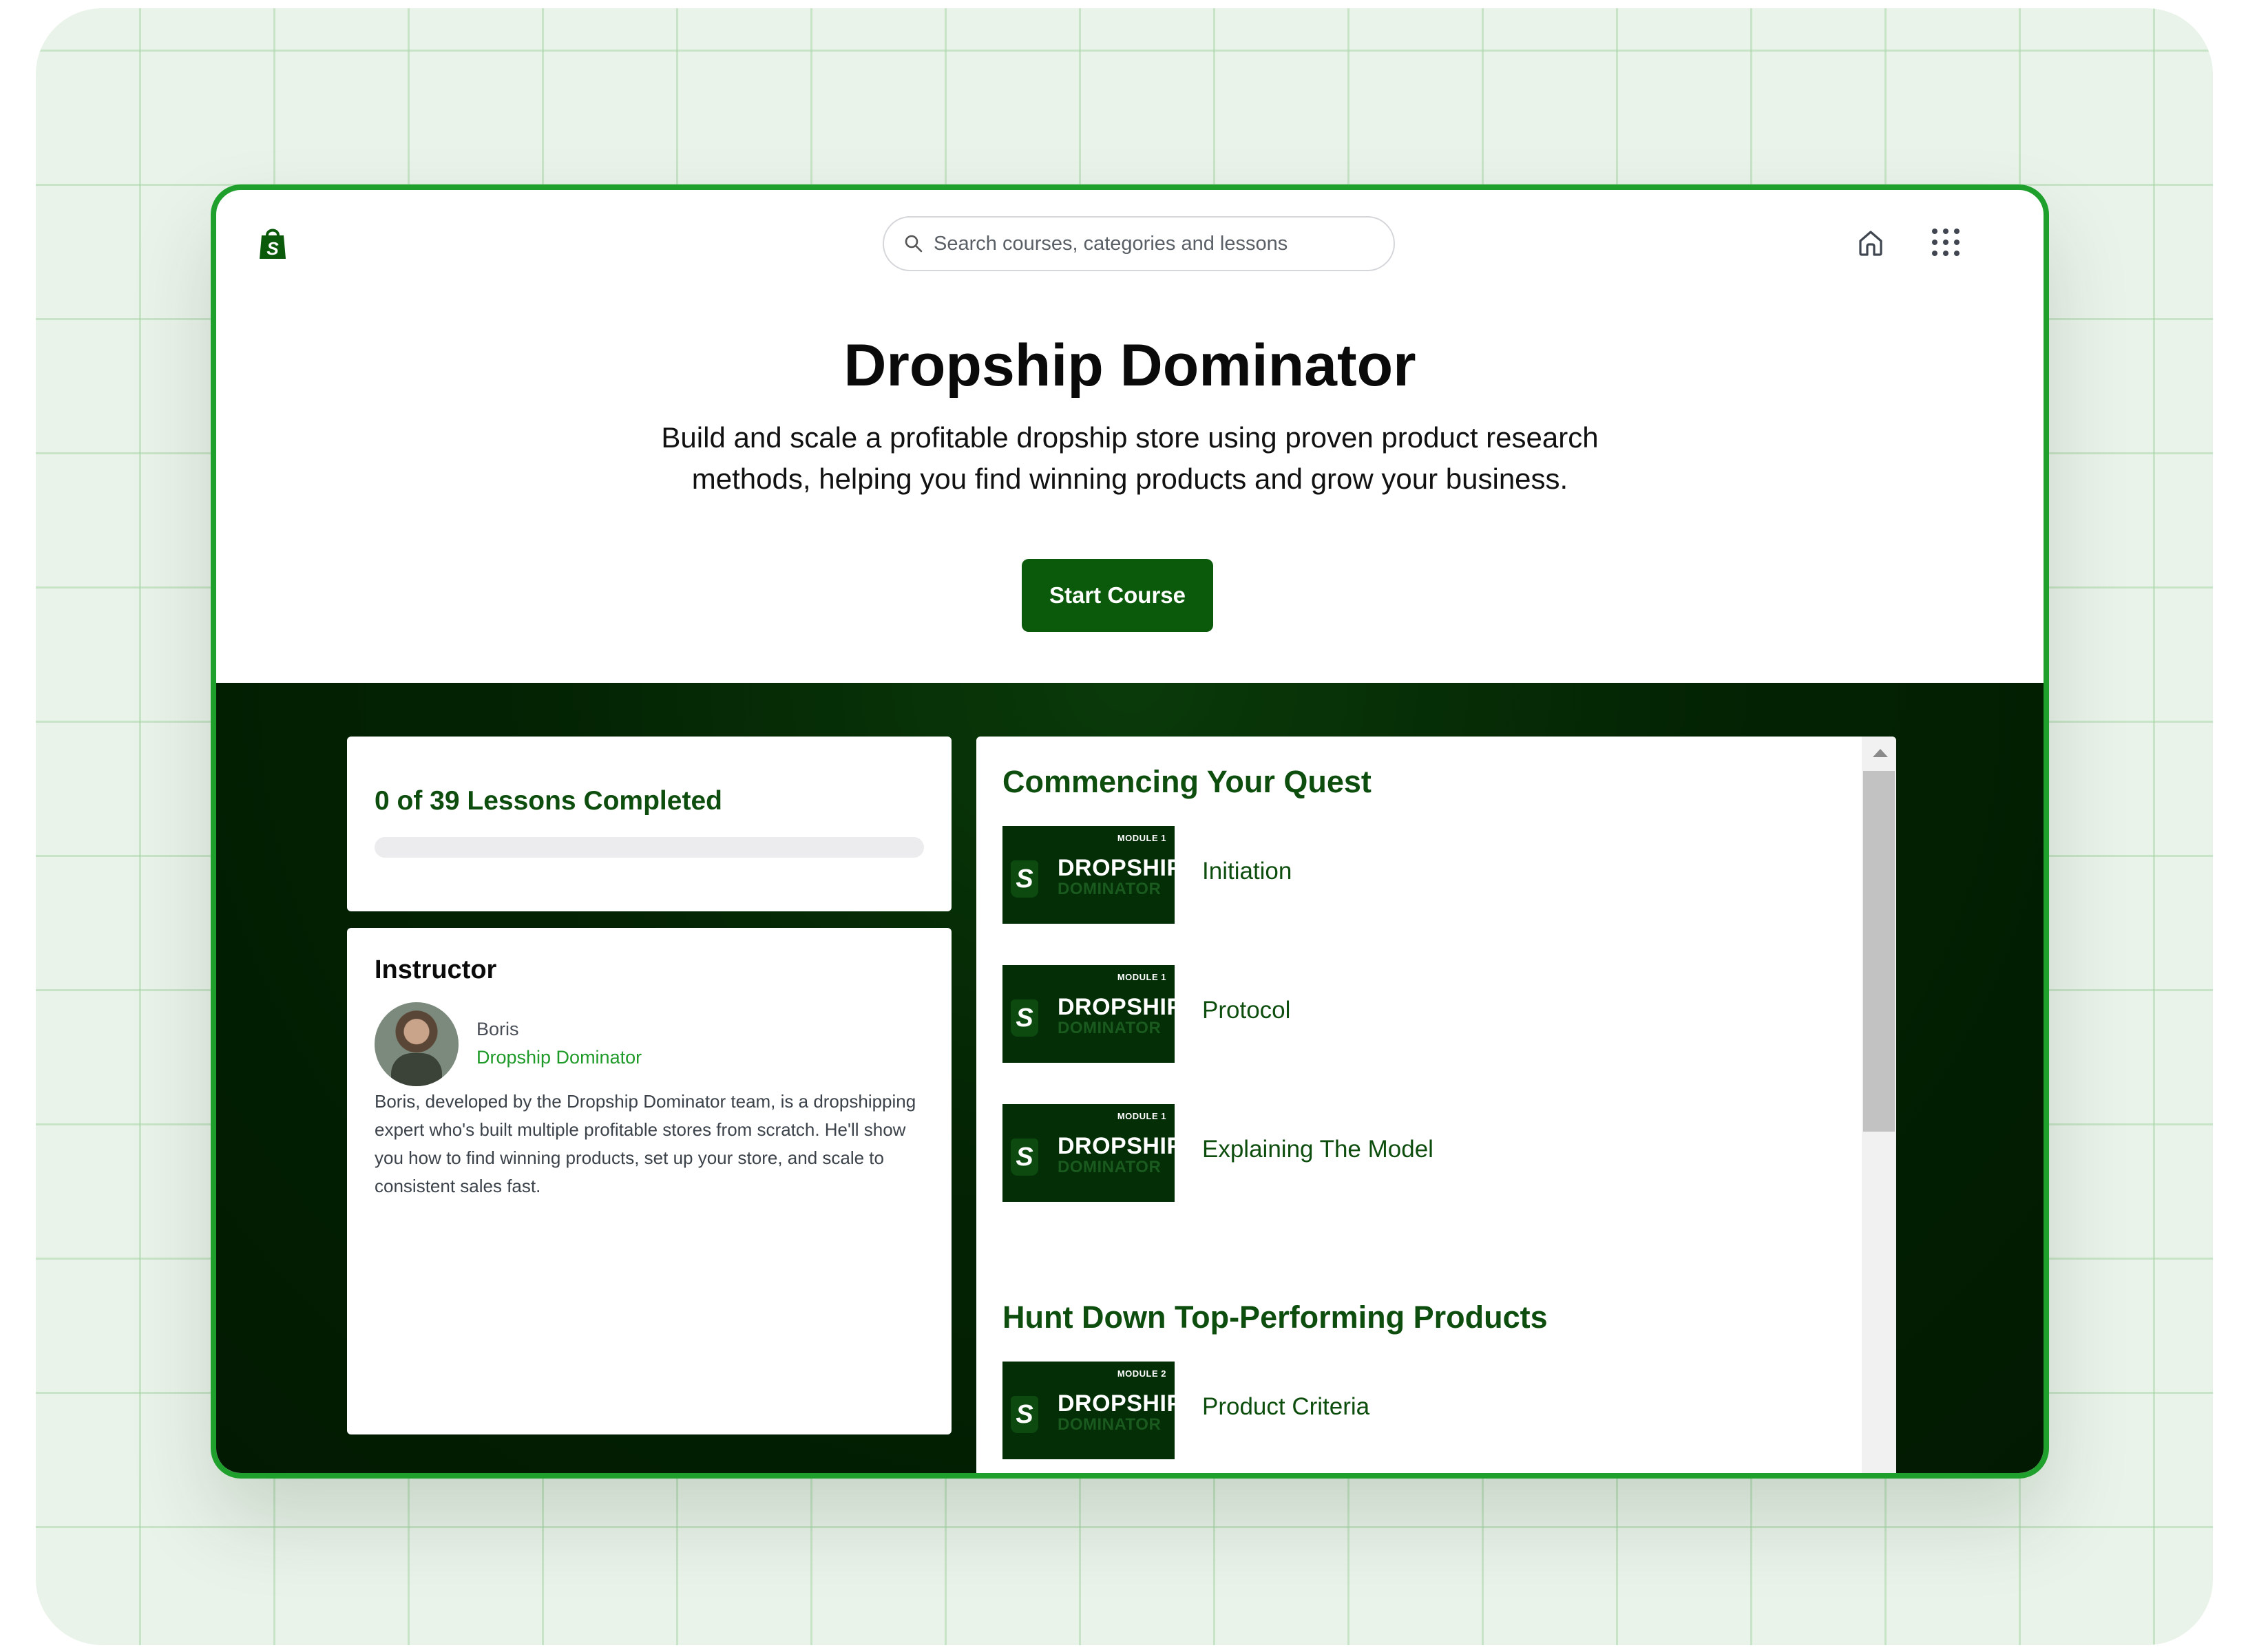  What do you see at coordinates (1247, 871) in the screenshot?
I see `lesson-title: Initiation` at bounding box center [1247, 871].